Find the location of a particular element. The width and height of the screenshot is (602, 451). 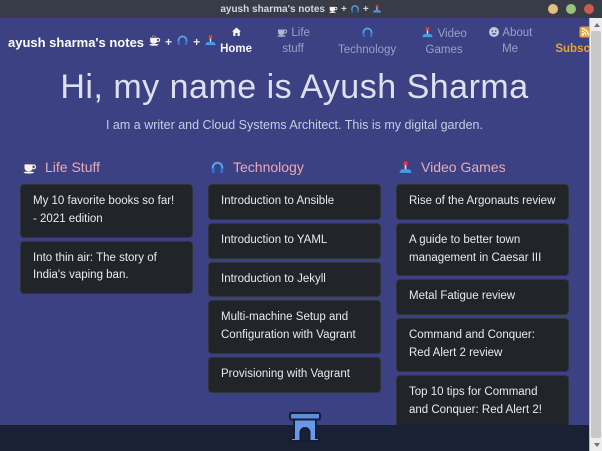

window-titlebar: ayush sharma's notes + + is located at coordinates (301, 9).